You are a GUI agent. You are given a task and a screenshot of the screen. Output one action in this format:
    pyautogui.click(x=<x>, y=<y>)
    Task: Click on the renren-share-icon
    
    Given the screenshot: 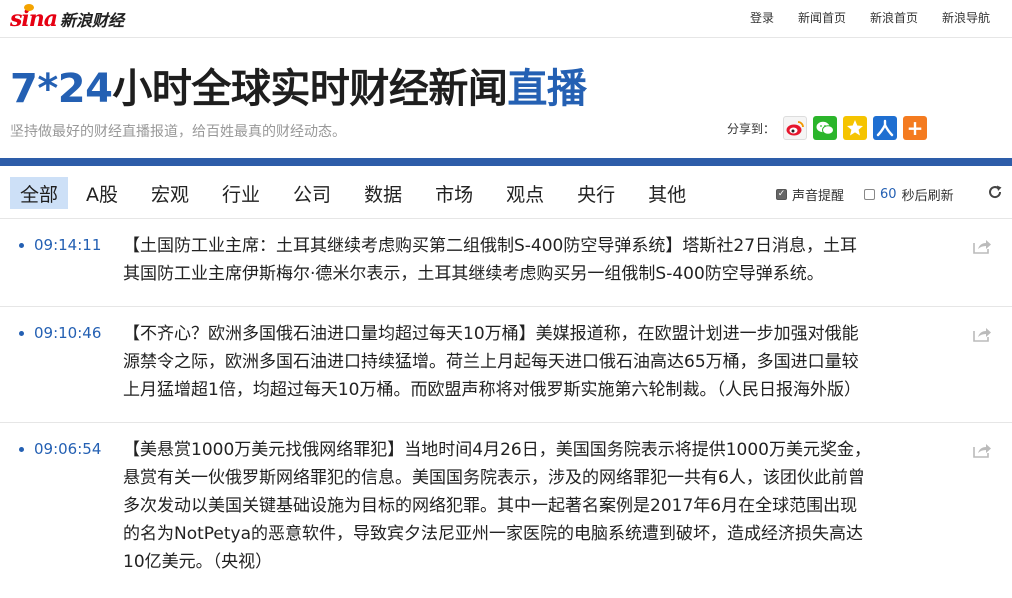 What is the action you would take?
    pyautogui.click(x=885, y=128)
    